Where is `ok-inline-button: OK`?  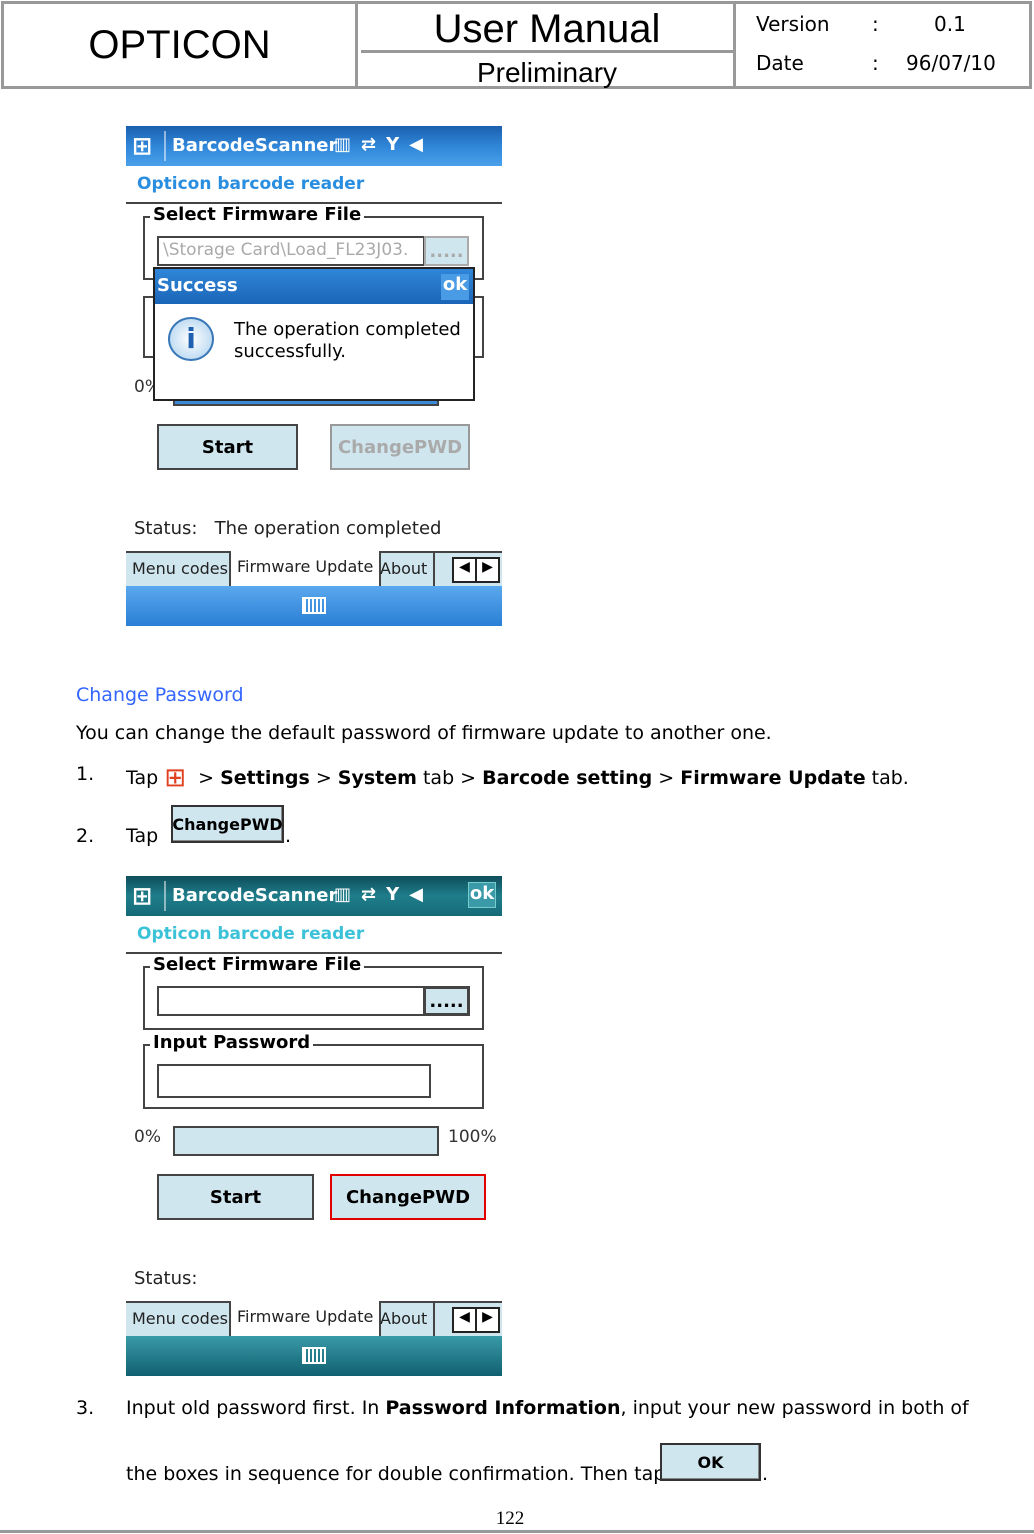
ok-inline-button: OK is located at coordinates (710, 1462).